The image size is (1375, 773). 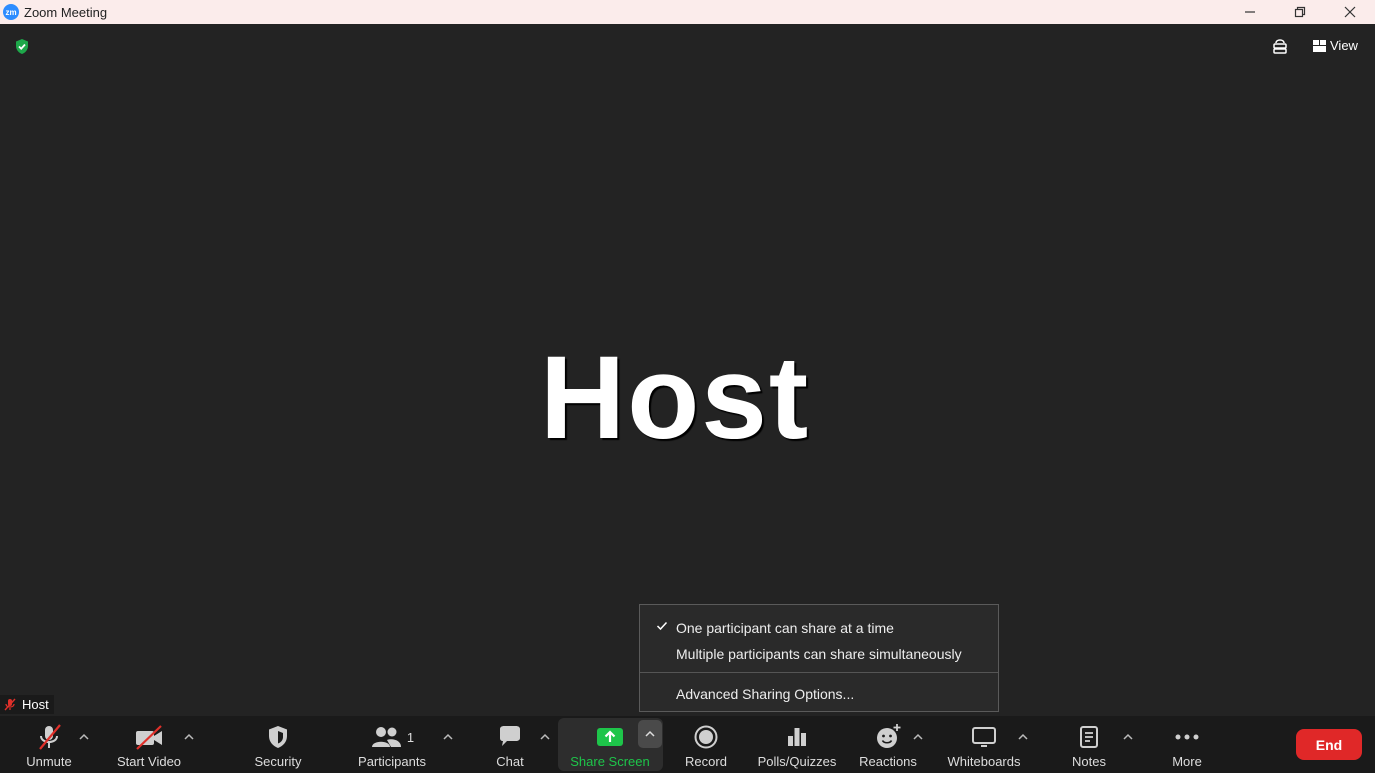 I want to click on more-dots-icon, so click(x=1187, y=737).